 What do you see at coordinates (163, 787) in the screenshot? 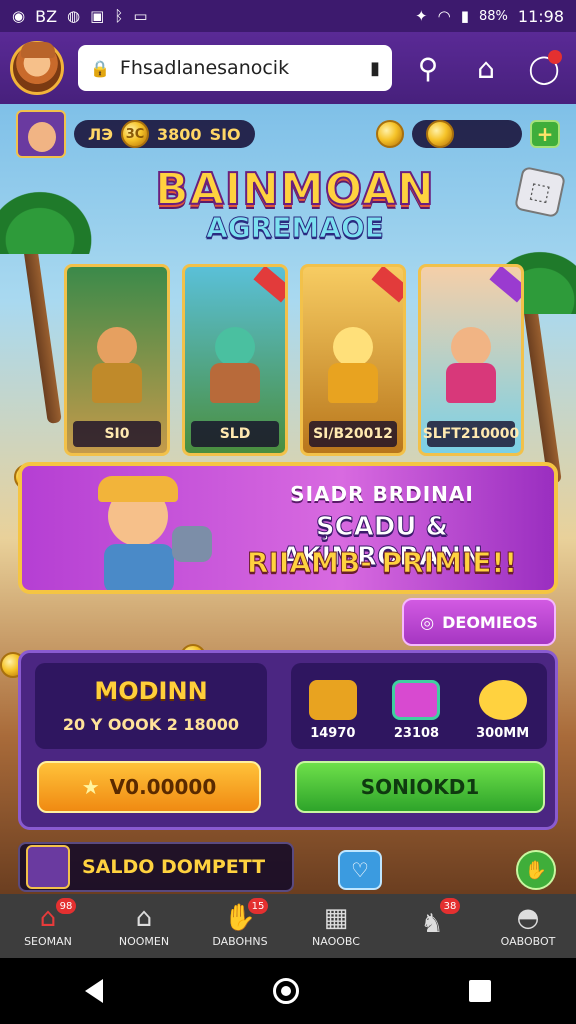
I see `gold-button-label: V0.00000` at bounding box center [163, 787].